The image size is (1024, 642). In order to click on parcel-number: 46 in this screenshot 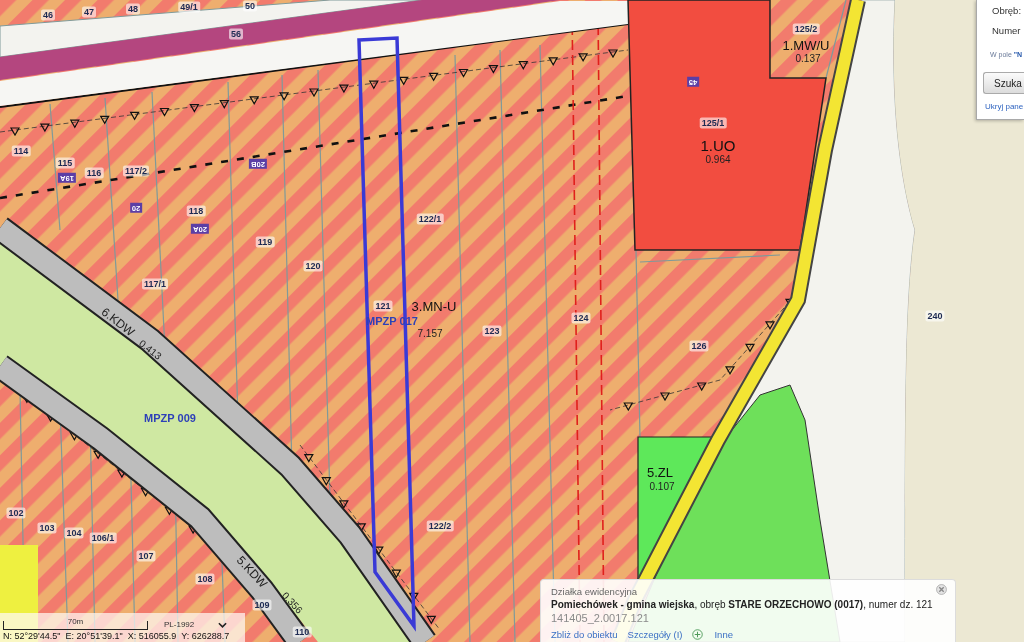, I will do `click(48, 15)`.